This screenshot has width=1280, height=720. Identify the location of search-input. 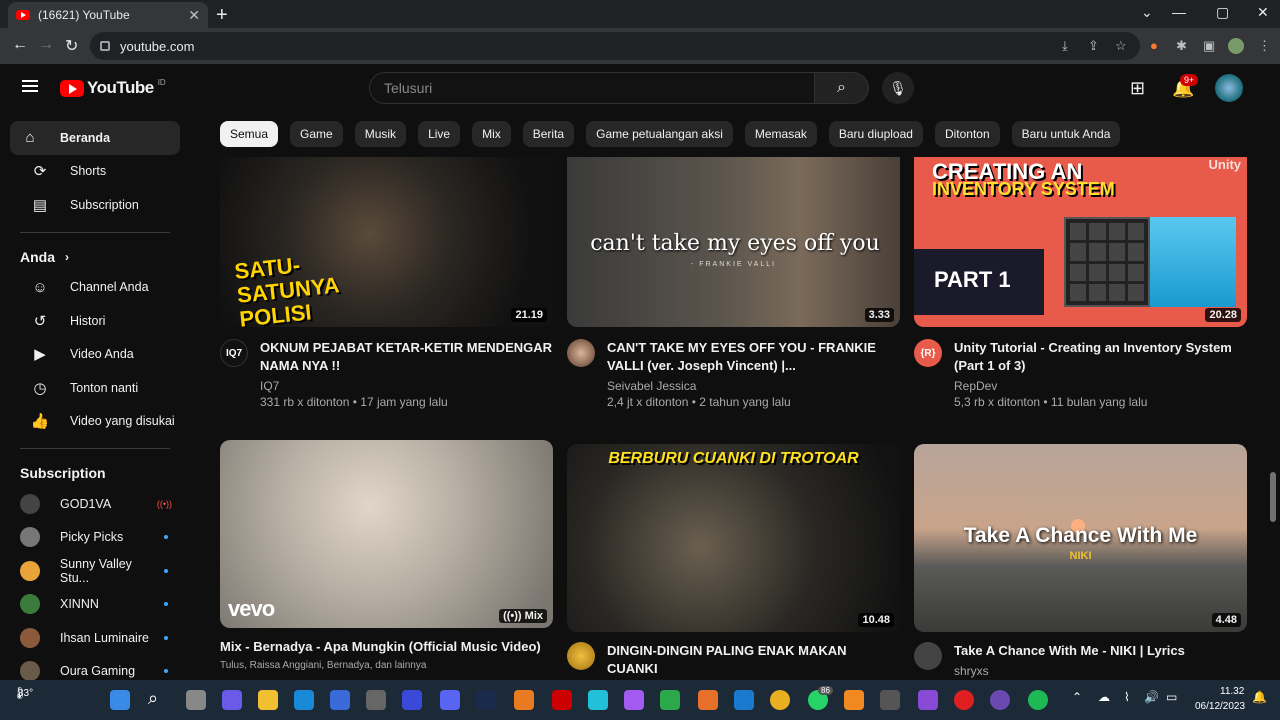
(592, 88).